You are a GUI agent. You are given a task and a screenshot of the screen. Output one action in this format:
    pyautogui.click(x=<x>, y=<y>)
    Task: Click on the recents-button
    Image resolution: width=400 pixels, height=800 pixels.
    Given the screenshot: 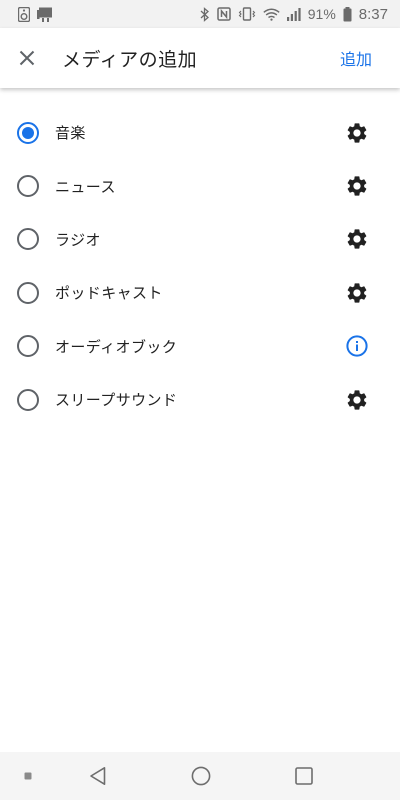 What is the action you would take?
    pyautogui.click(x=304, y=776)
    